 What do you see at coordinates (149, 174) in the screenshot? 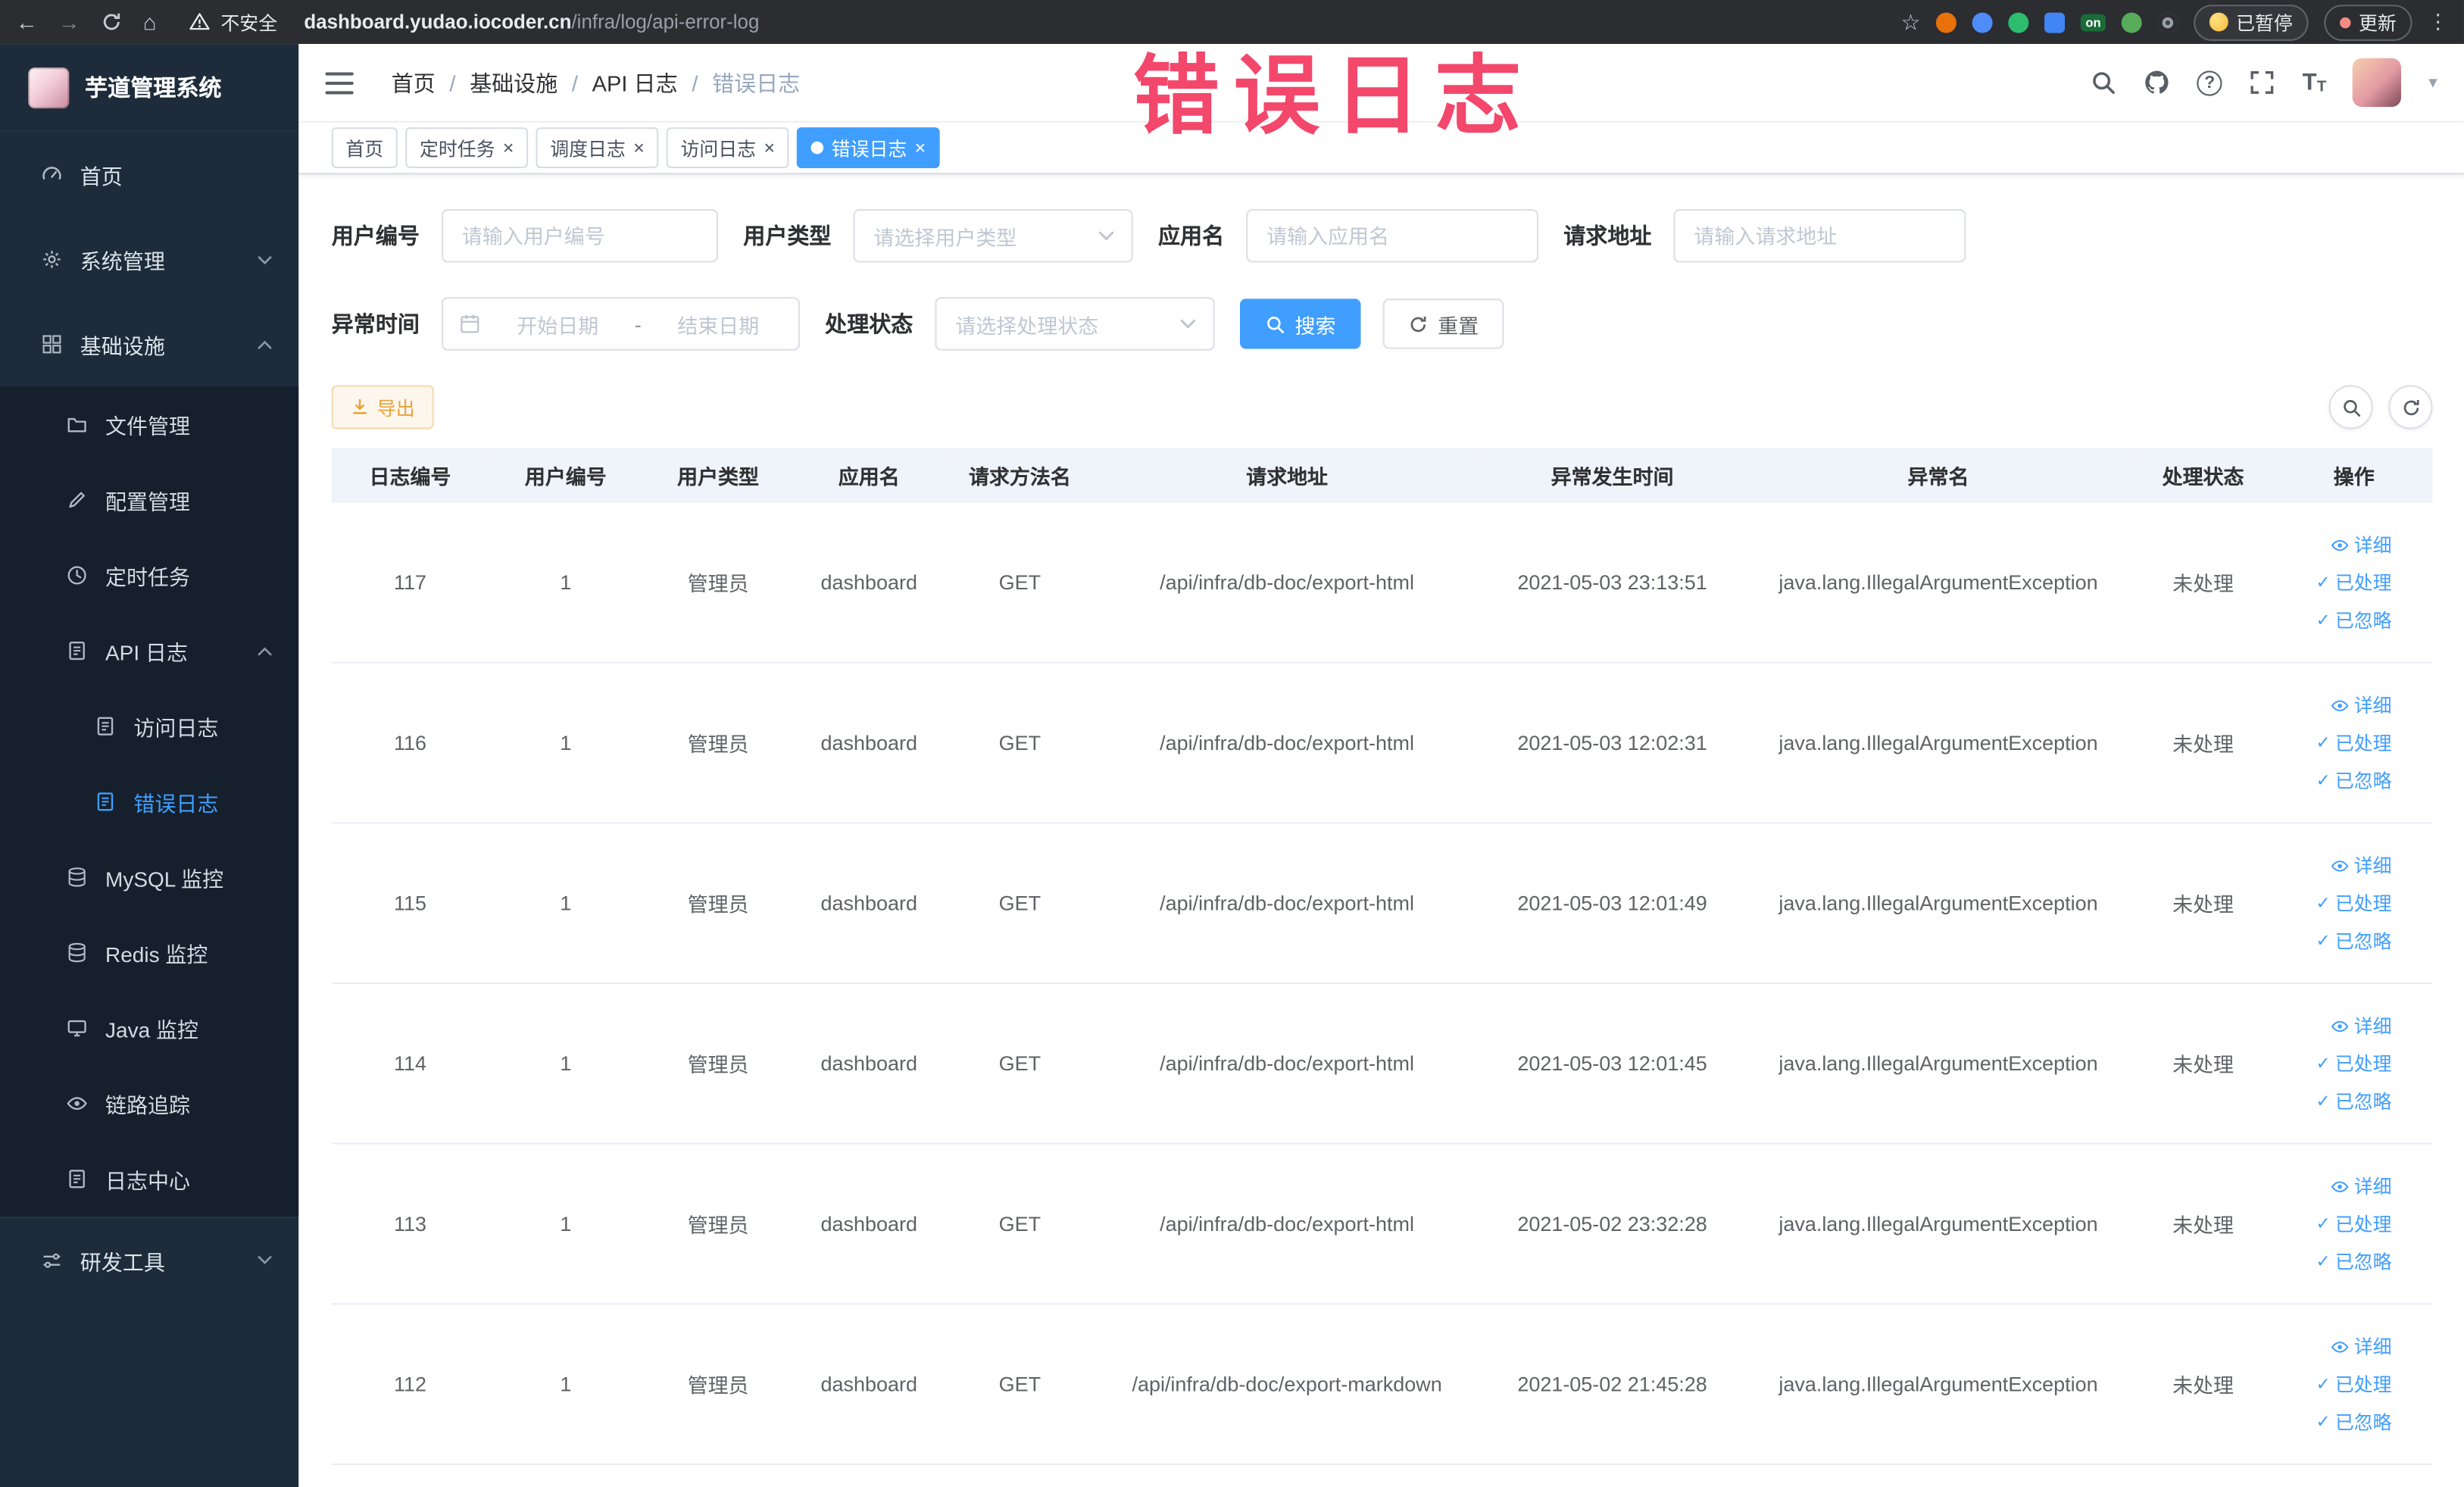
I see `sidebar-item-home: 首页` at bounding box center [149, 174].